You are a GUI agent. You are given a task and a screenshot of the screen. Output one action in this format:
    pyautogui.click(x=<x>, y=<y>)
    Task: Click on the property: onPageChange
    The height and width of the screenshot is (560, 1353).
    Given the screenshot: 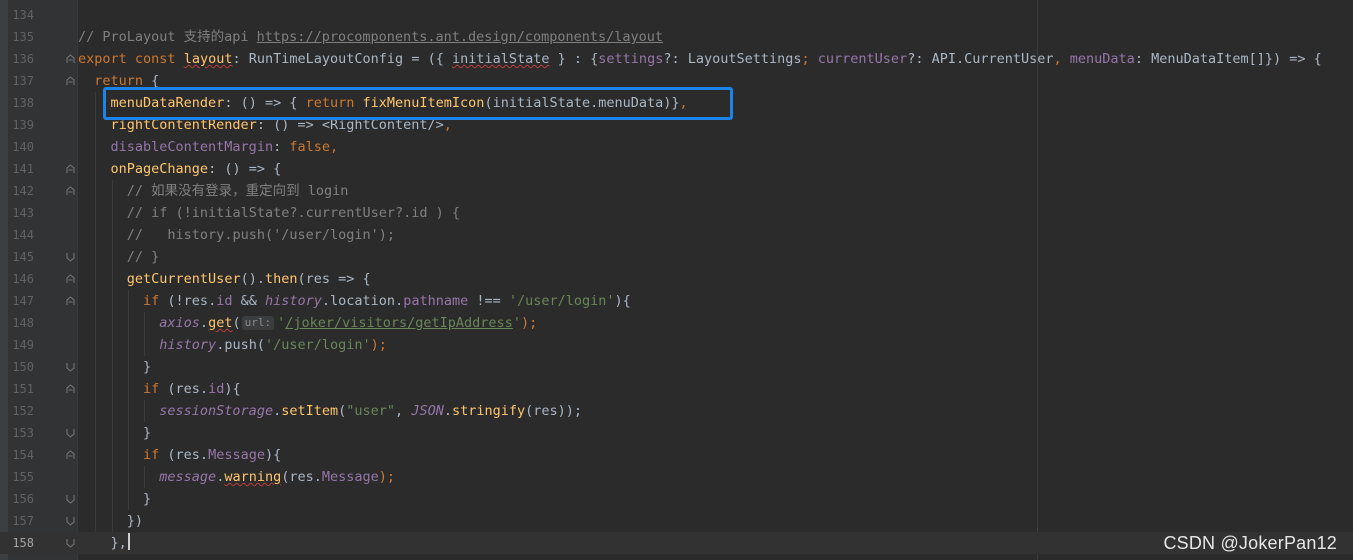 What is the action you would take?
    pyautogui.click(x=159, y=169)
    